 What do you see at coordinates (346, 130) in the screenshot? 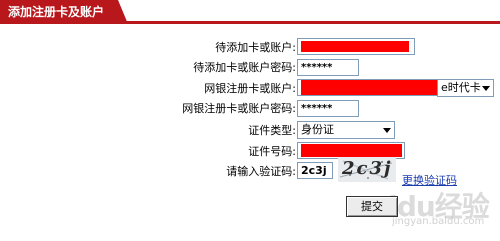
I see `id-type-select: 身份证` at bounding box center [346, 130].